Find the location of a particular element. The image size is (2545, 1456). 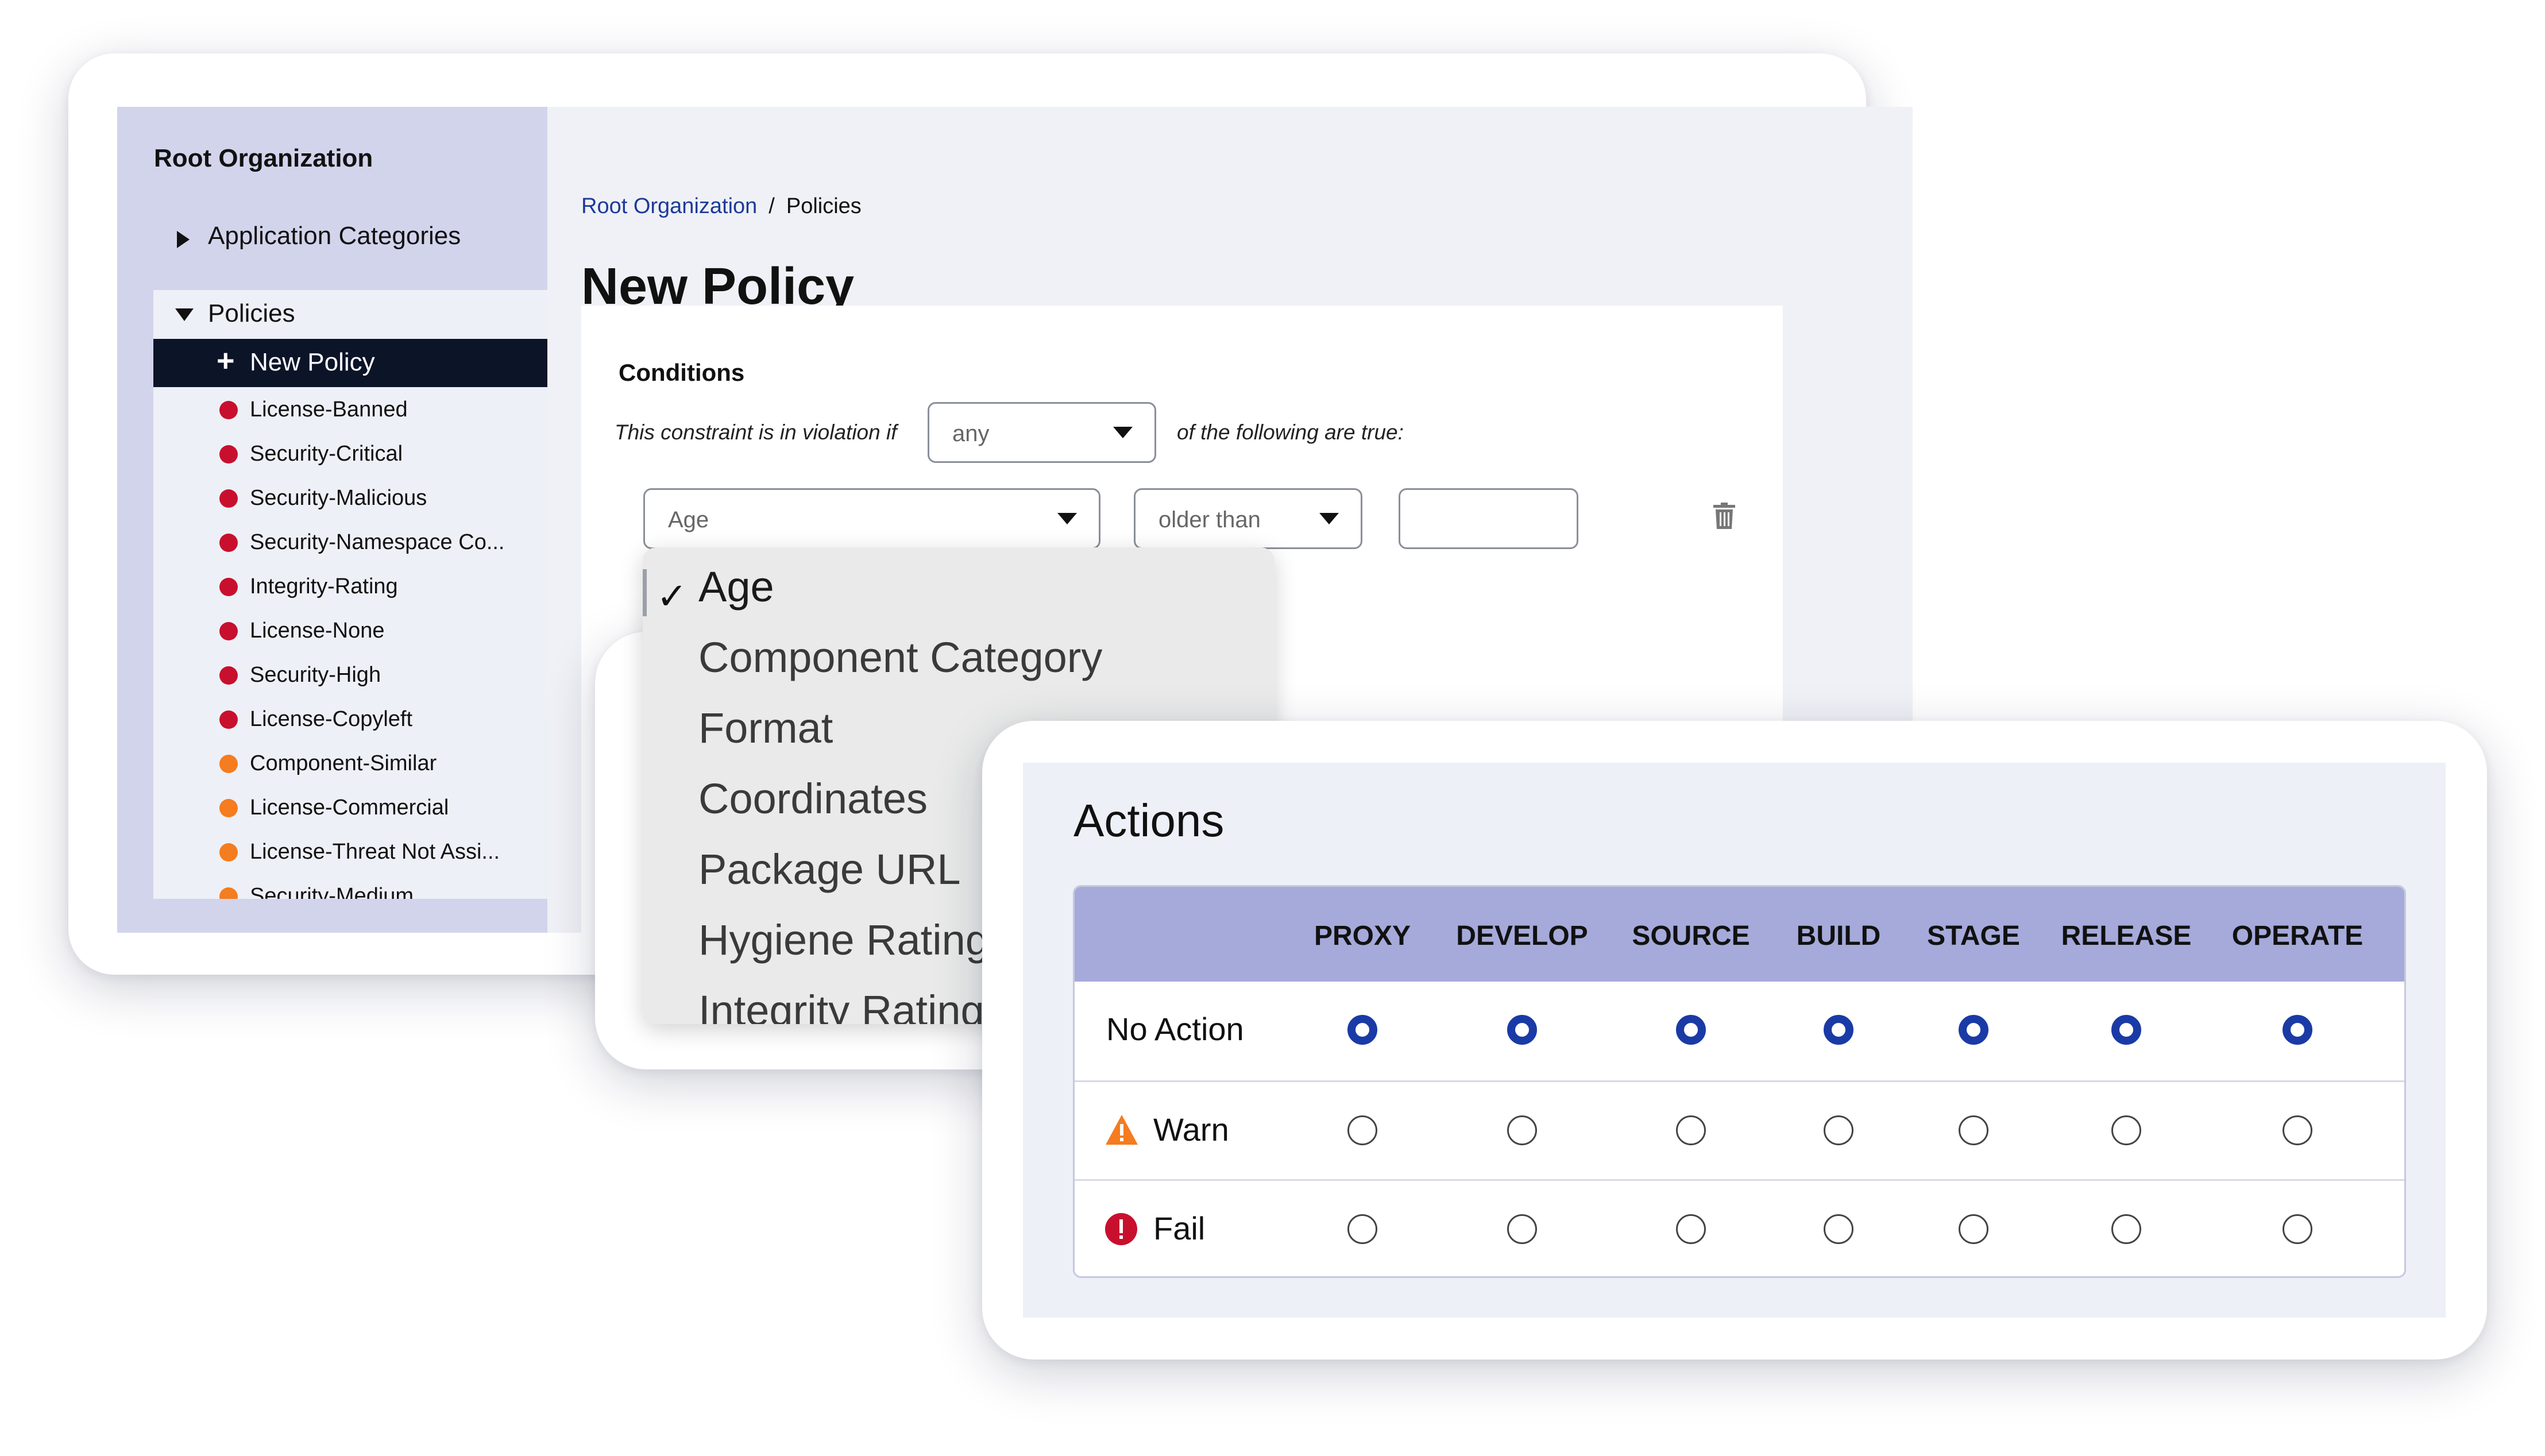

radio-fail-proxy is located at coordinates (1362, 1229).